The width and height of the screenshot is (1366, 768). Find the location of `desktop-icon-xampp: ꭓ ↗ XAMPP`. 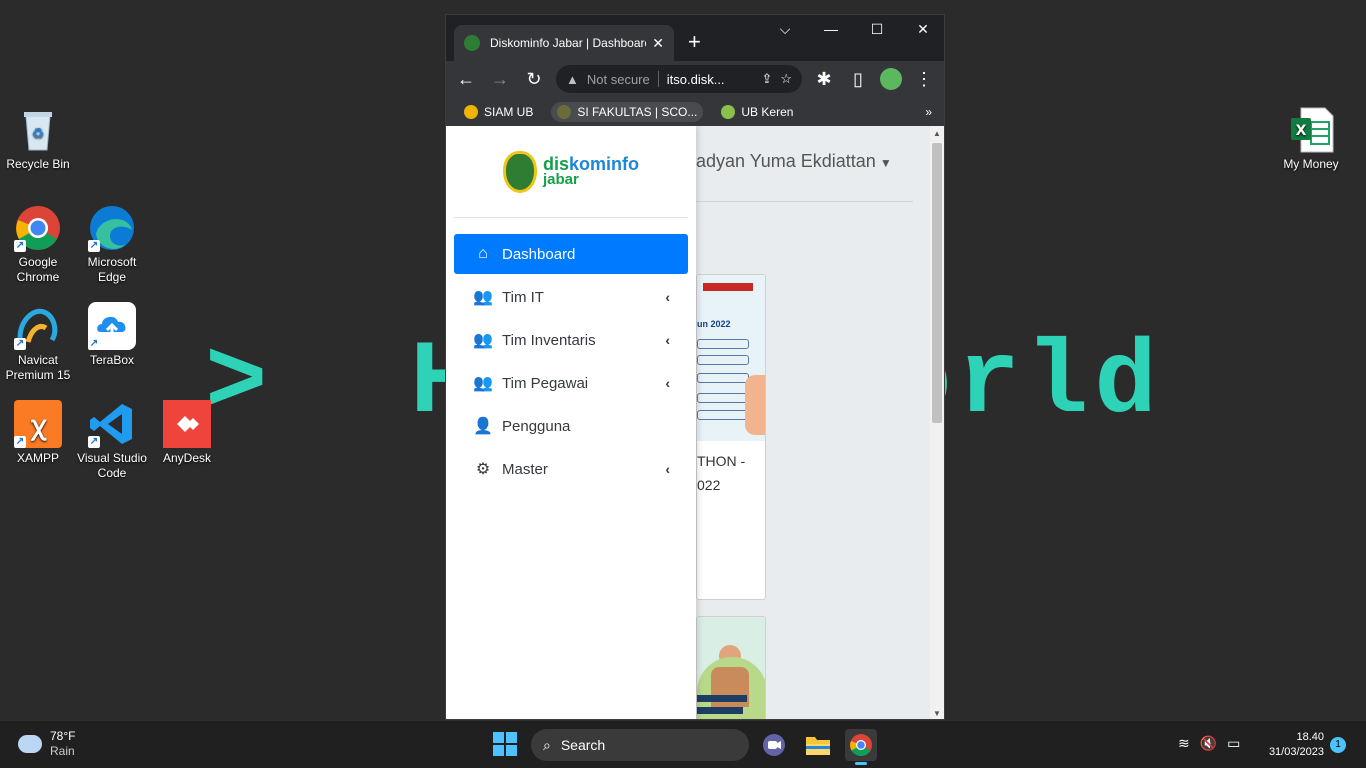

desktop-icon-xampp: ꭓ ↗ XAMPP is located at coordinates (38, 433).